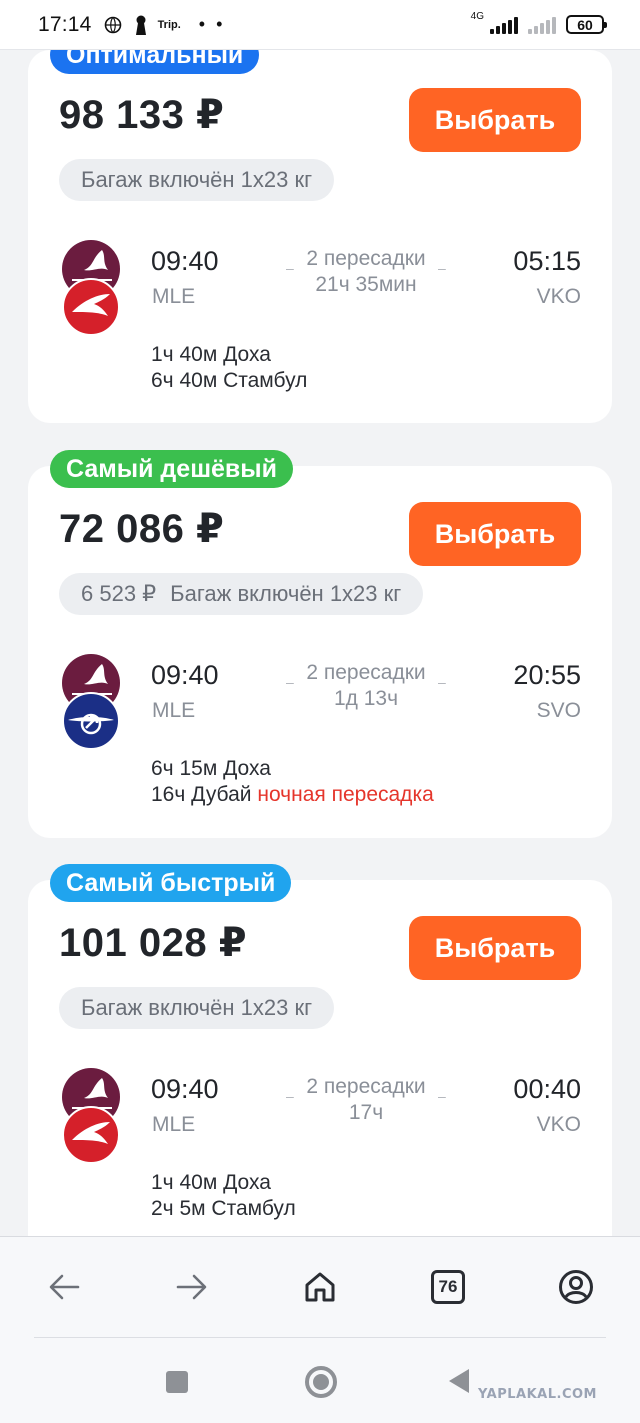 Image resolution: width=640 pixels, height=1423 pixels. Describe the element at coordinates (119, 593) in the screenshot. I see `baggage-price: 6 523 ₽` at that location.